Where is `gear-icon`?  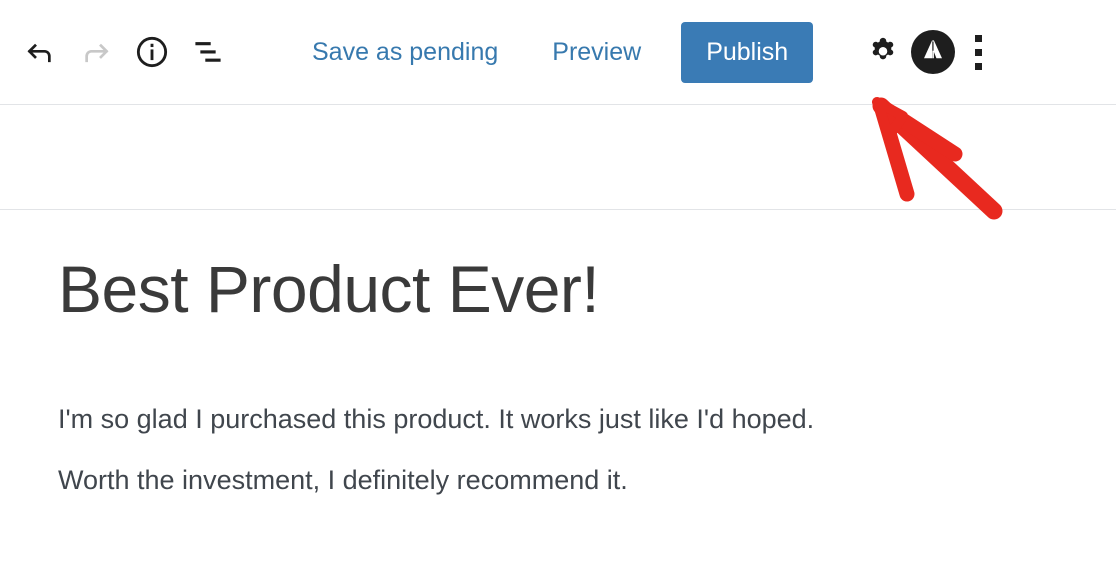 gear-icon is located at coordinates (883, 52).